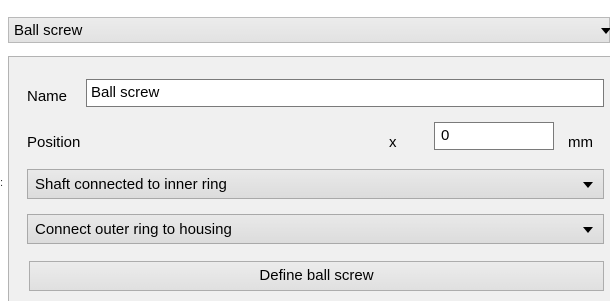 Image resolution: width=610 pixels, height=301 pixels. What do you see at coordinates (47, 96) in the screenshot?
I see `name-label: Name` at bounding box center [47, 96].